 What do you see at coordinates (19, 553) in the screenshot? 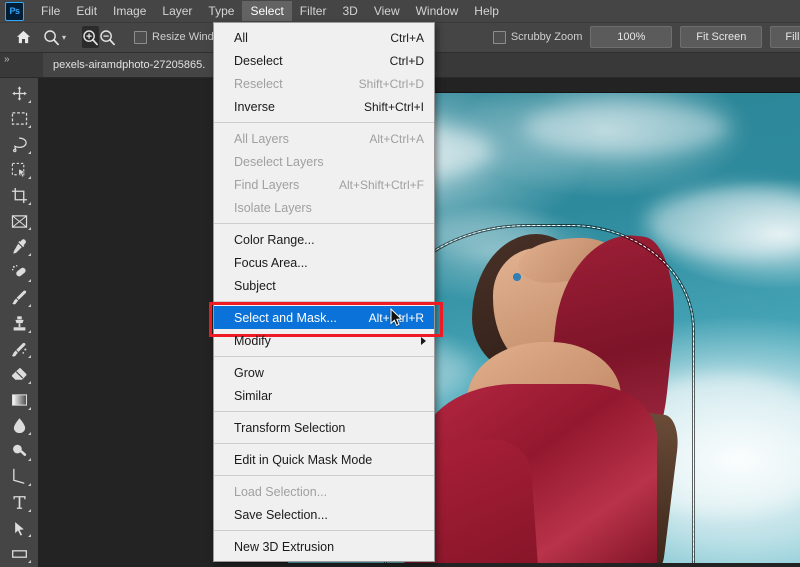
I see `rectangle-tool` at bounding box center [19, 553].